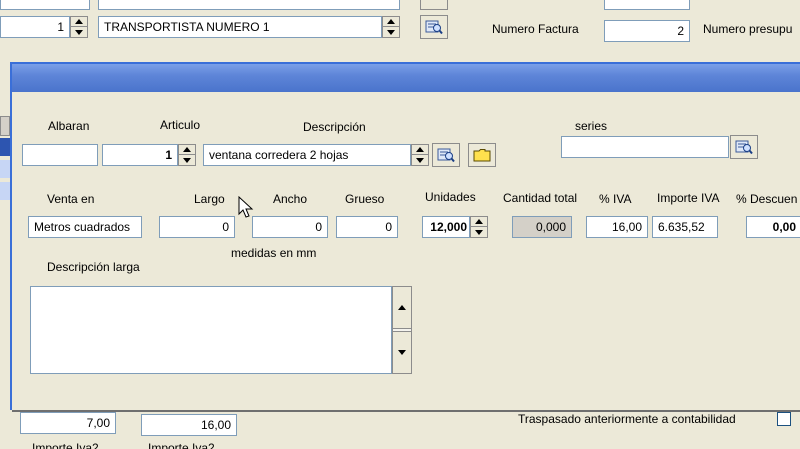  I want to click on cantidad-total-field: 0,000, so click(542, 227).